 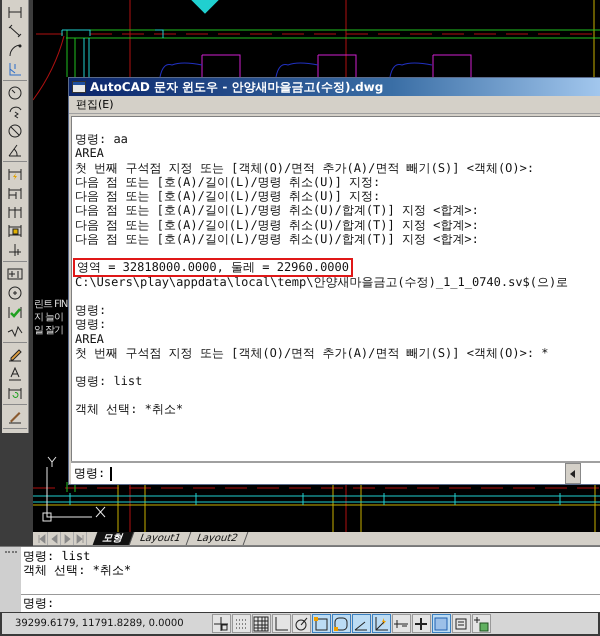 What do you see at coordinates (218, 538) in the screenshot?
I see `layout-tab: Layout2` at bounding box center [218, 538].